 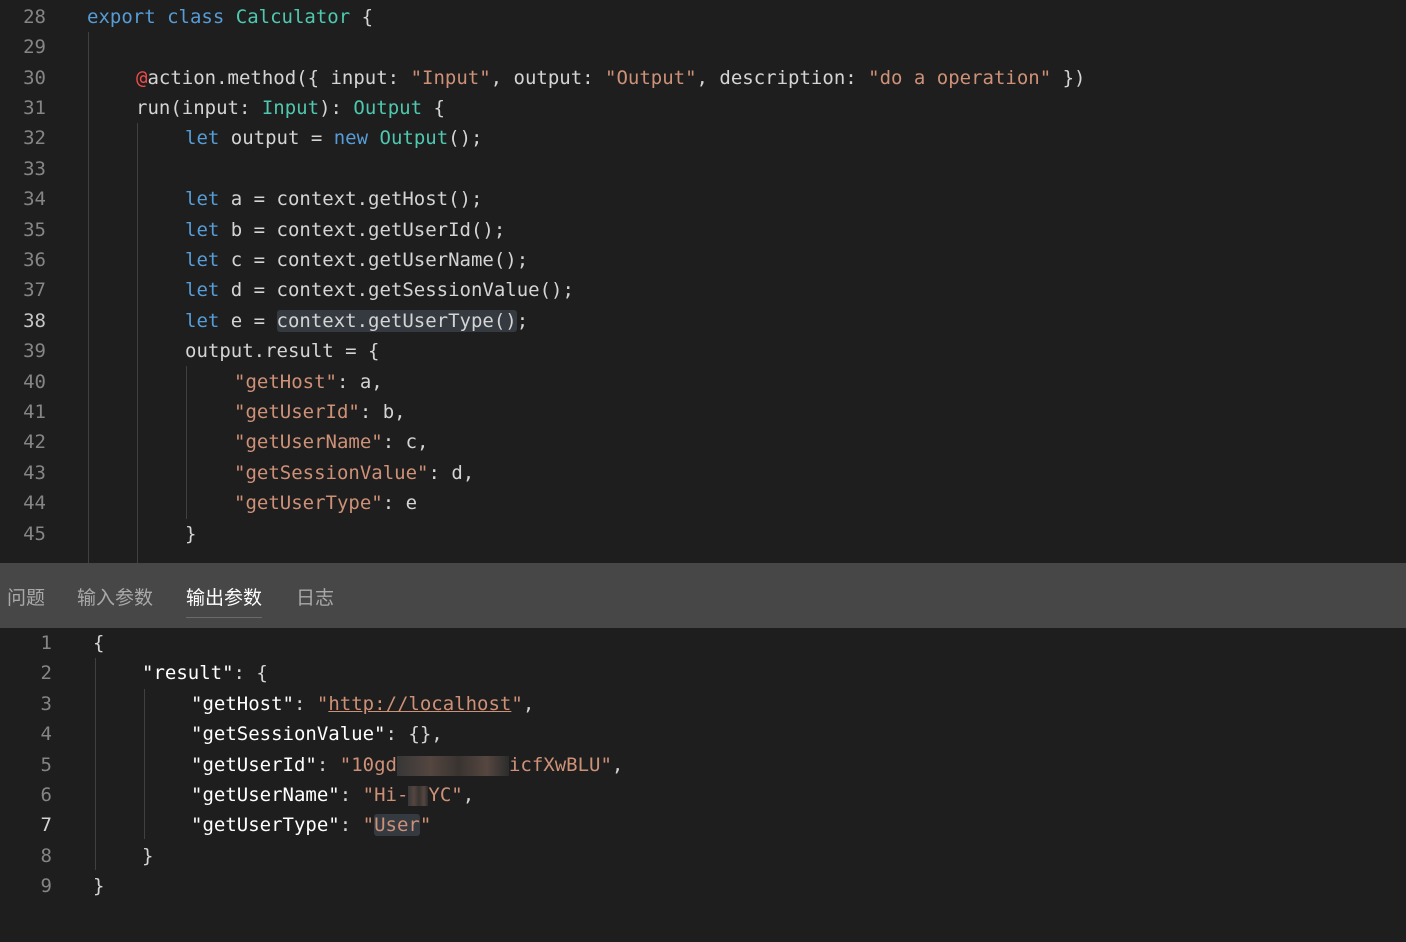 What do you see at coordinates (374, 260) in the screenshot?
I see `code-text: c = context.getUserName();` at bounding box center [374, 260].